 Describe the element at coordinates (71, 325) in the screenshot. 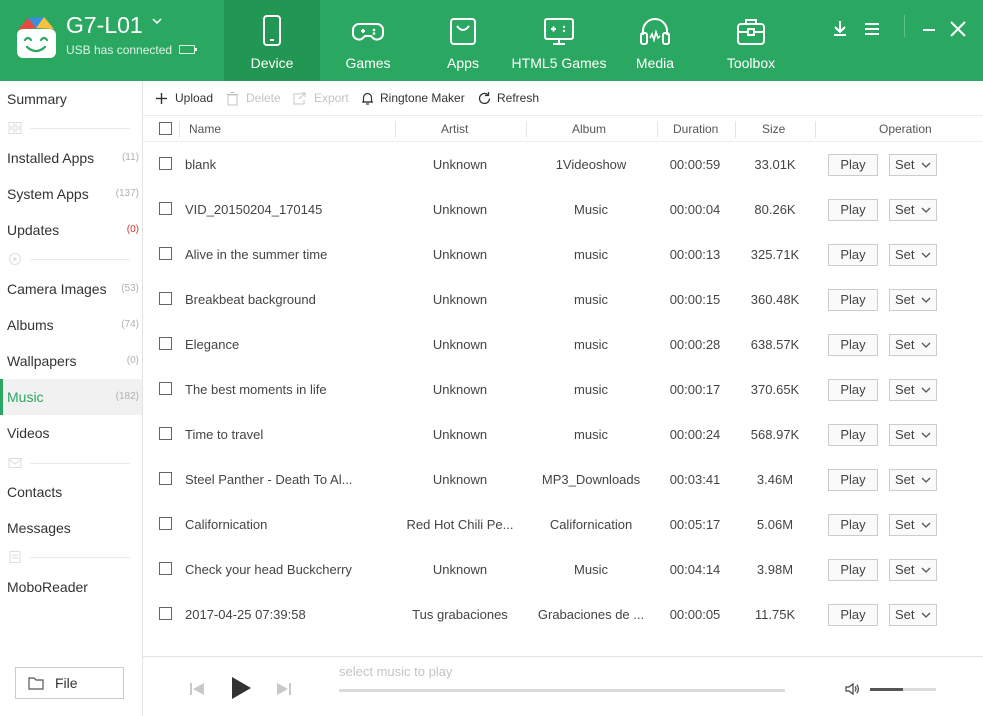

I see `sidebar-item-albums: Albums (74)` at that location.